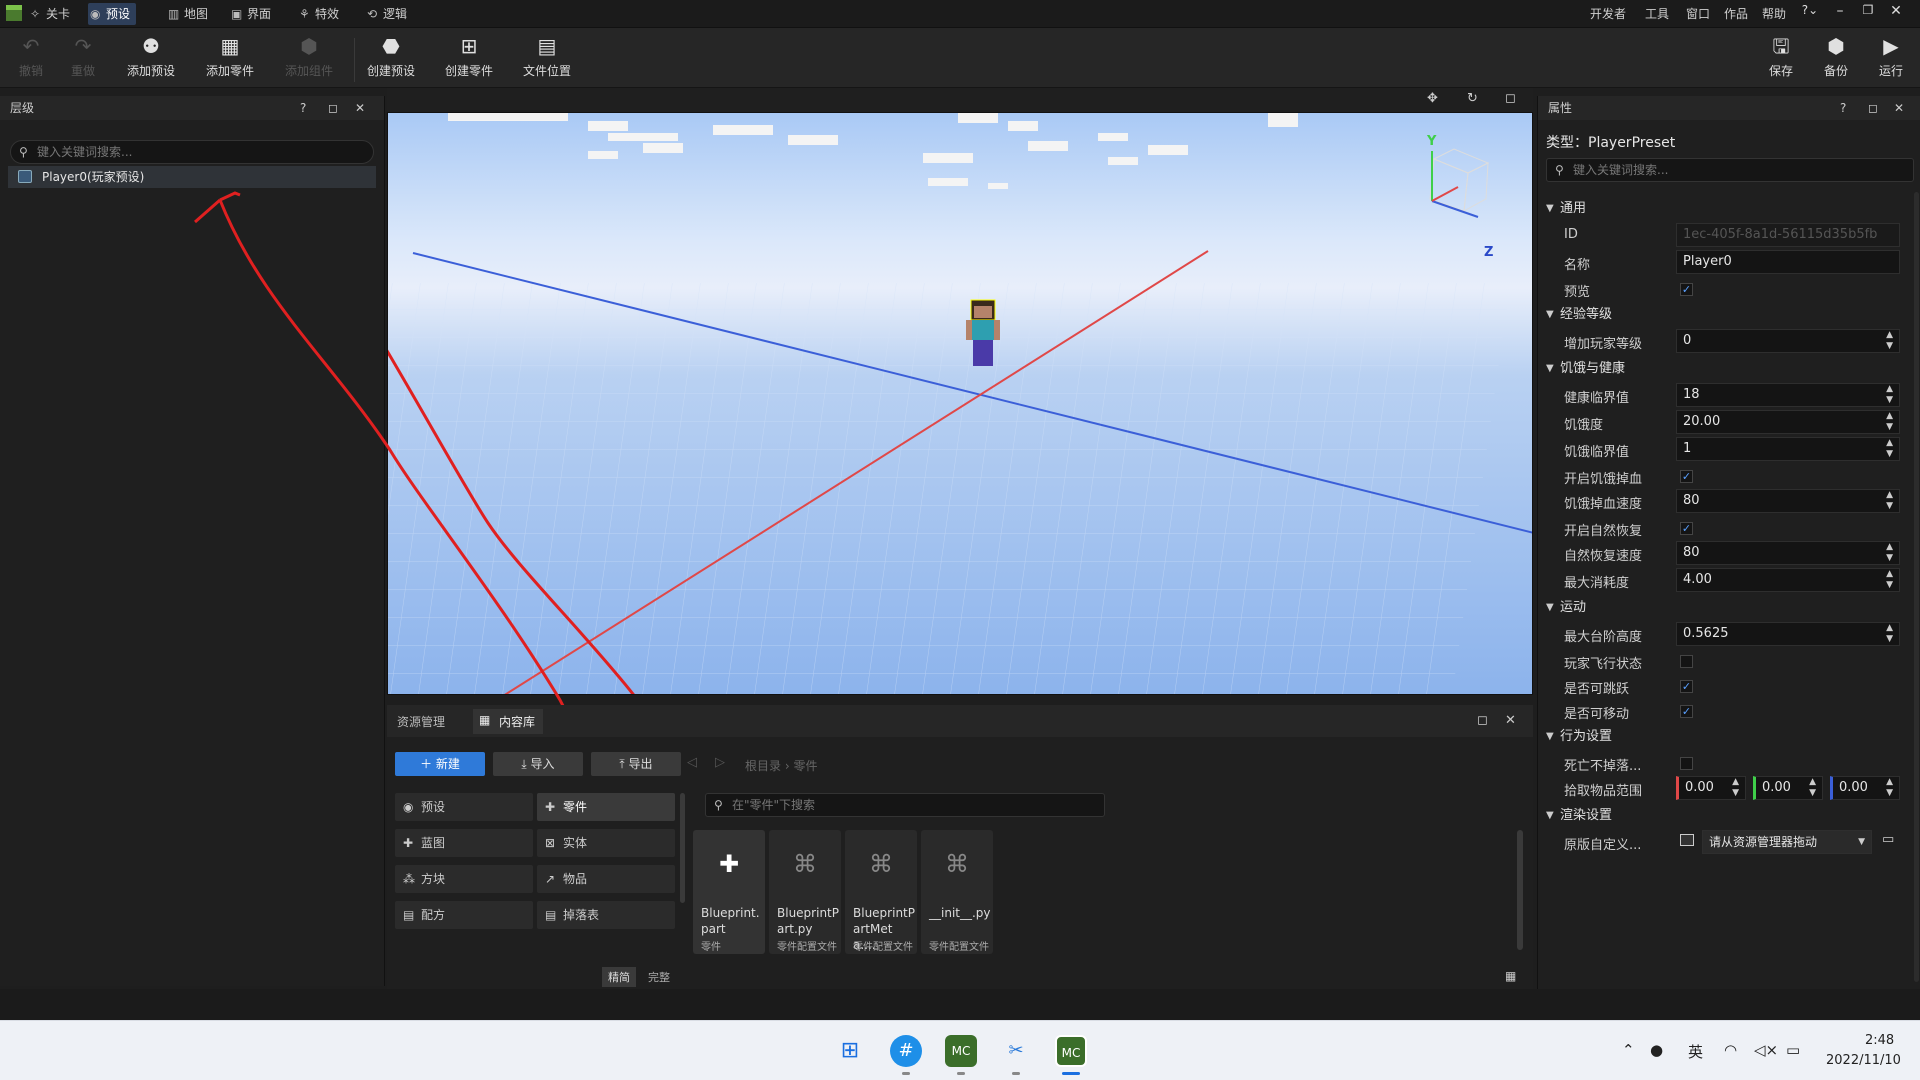 The width and height of the screenshot is (1920, 1080). I want to click on section-header: ▼ 饥饿与健康, so click(1729, 369).